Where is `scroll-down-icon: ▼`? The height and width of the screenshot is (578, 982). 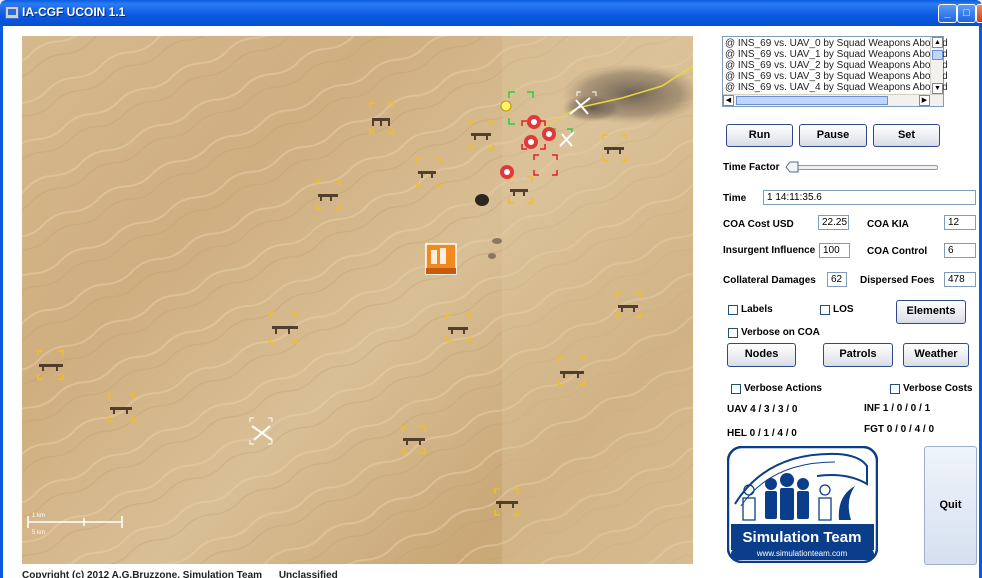
scroll-down-icon: ▼ is located at coordinates (937, 88).